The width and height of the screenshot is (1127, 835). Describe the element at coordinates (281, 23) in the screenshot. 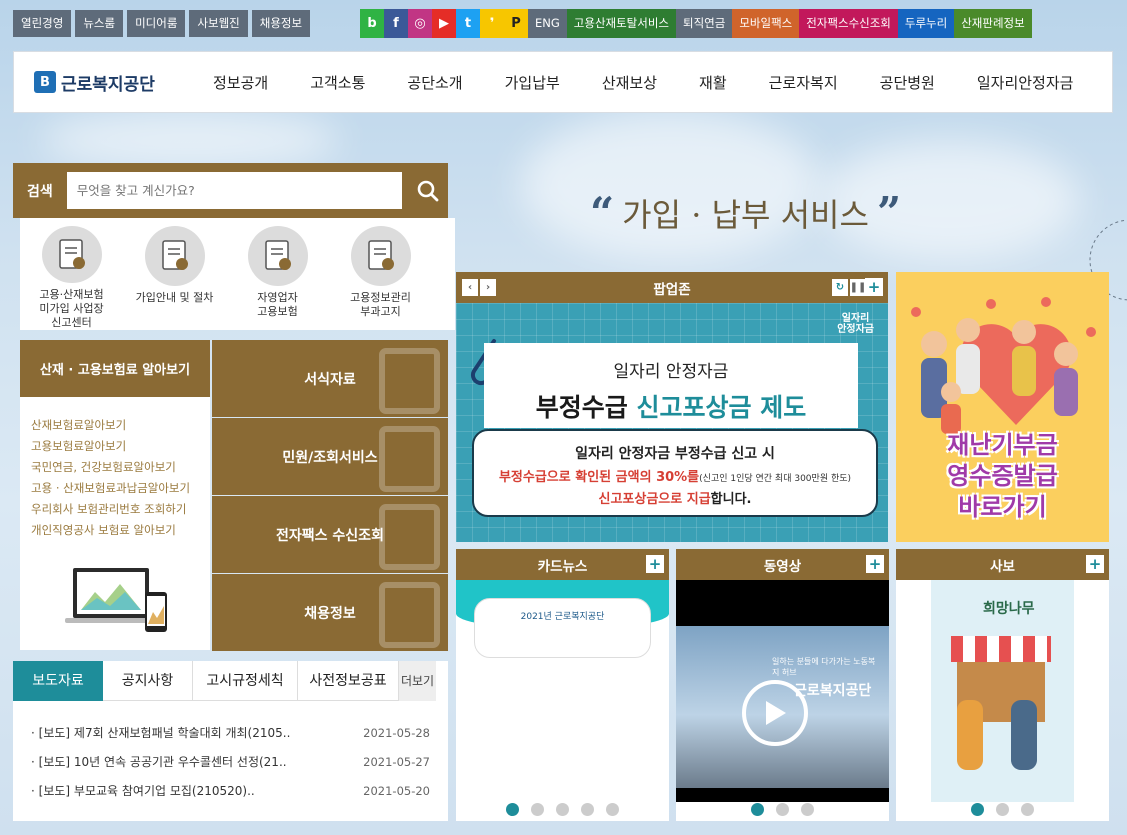

I see `utility-link: 채용정보` at that location.